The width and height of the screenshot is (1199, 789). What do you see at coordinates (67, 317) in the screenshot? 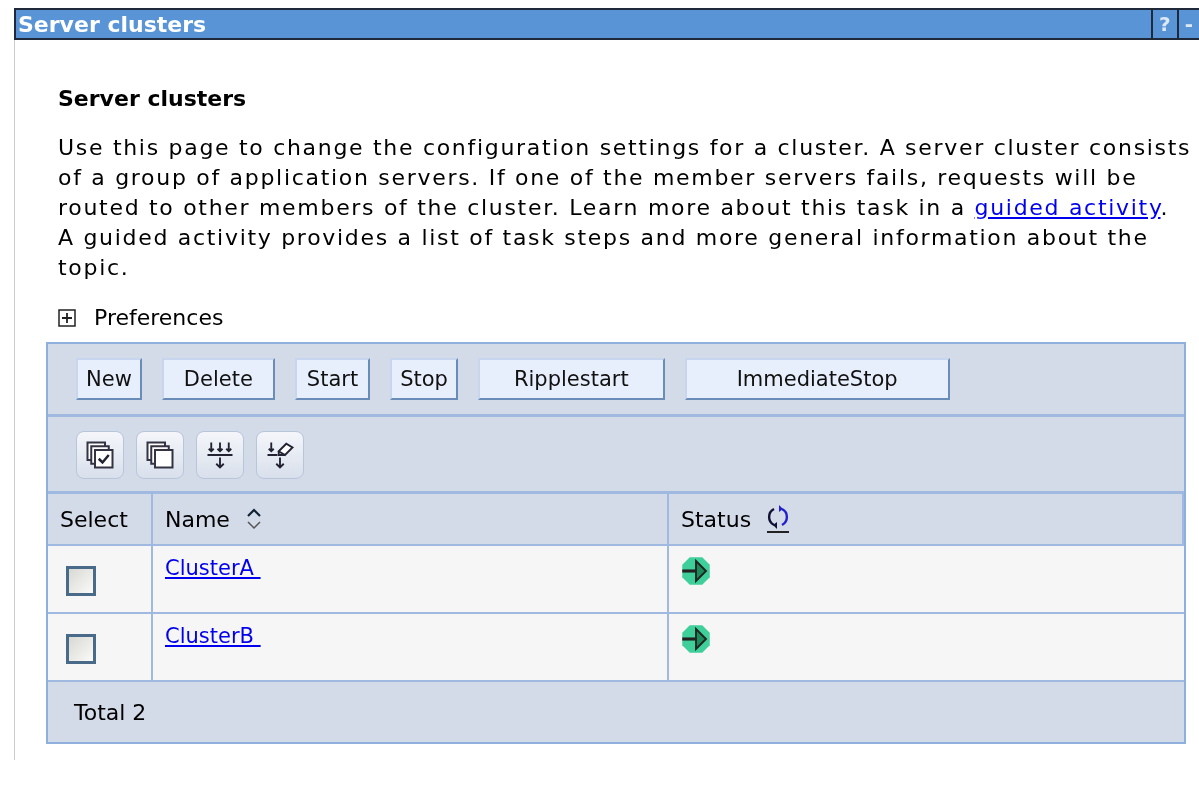
I see `expand-icon` at bounding box center [67, 317].